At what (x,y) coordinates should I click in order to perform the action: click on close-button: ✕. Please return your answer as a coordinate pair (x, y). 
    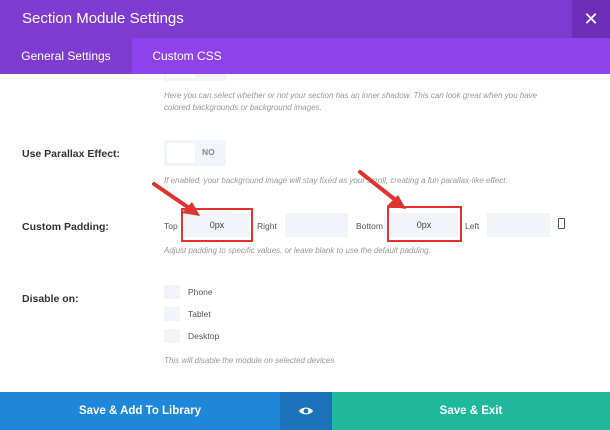
    Looking at the image, I should click on (591, 19).